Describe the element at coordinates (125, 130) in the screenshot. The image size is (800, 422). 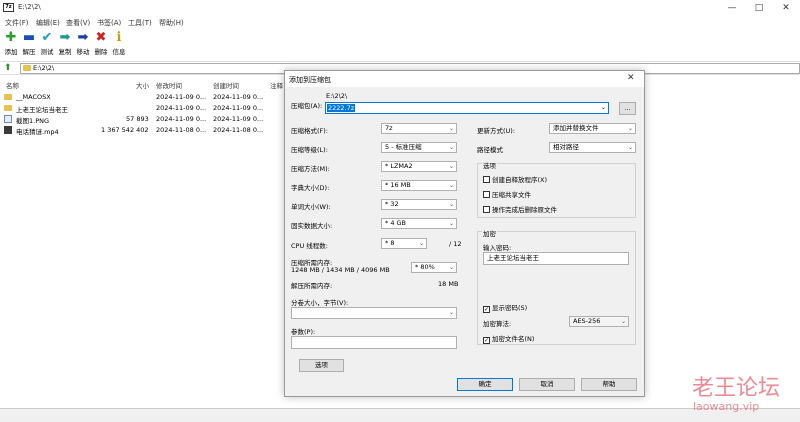
I see `file-size: 1 367 542 402` at that location.